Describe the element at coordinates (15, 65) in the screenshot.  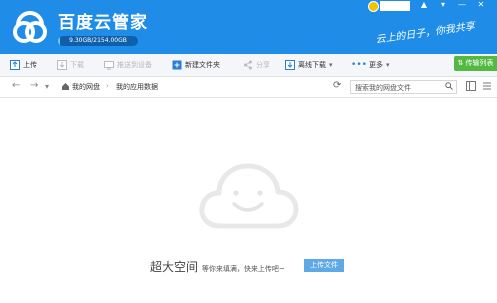
I see `upload-icon` at that location.